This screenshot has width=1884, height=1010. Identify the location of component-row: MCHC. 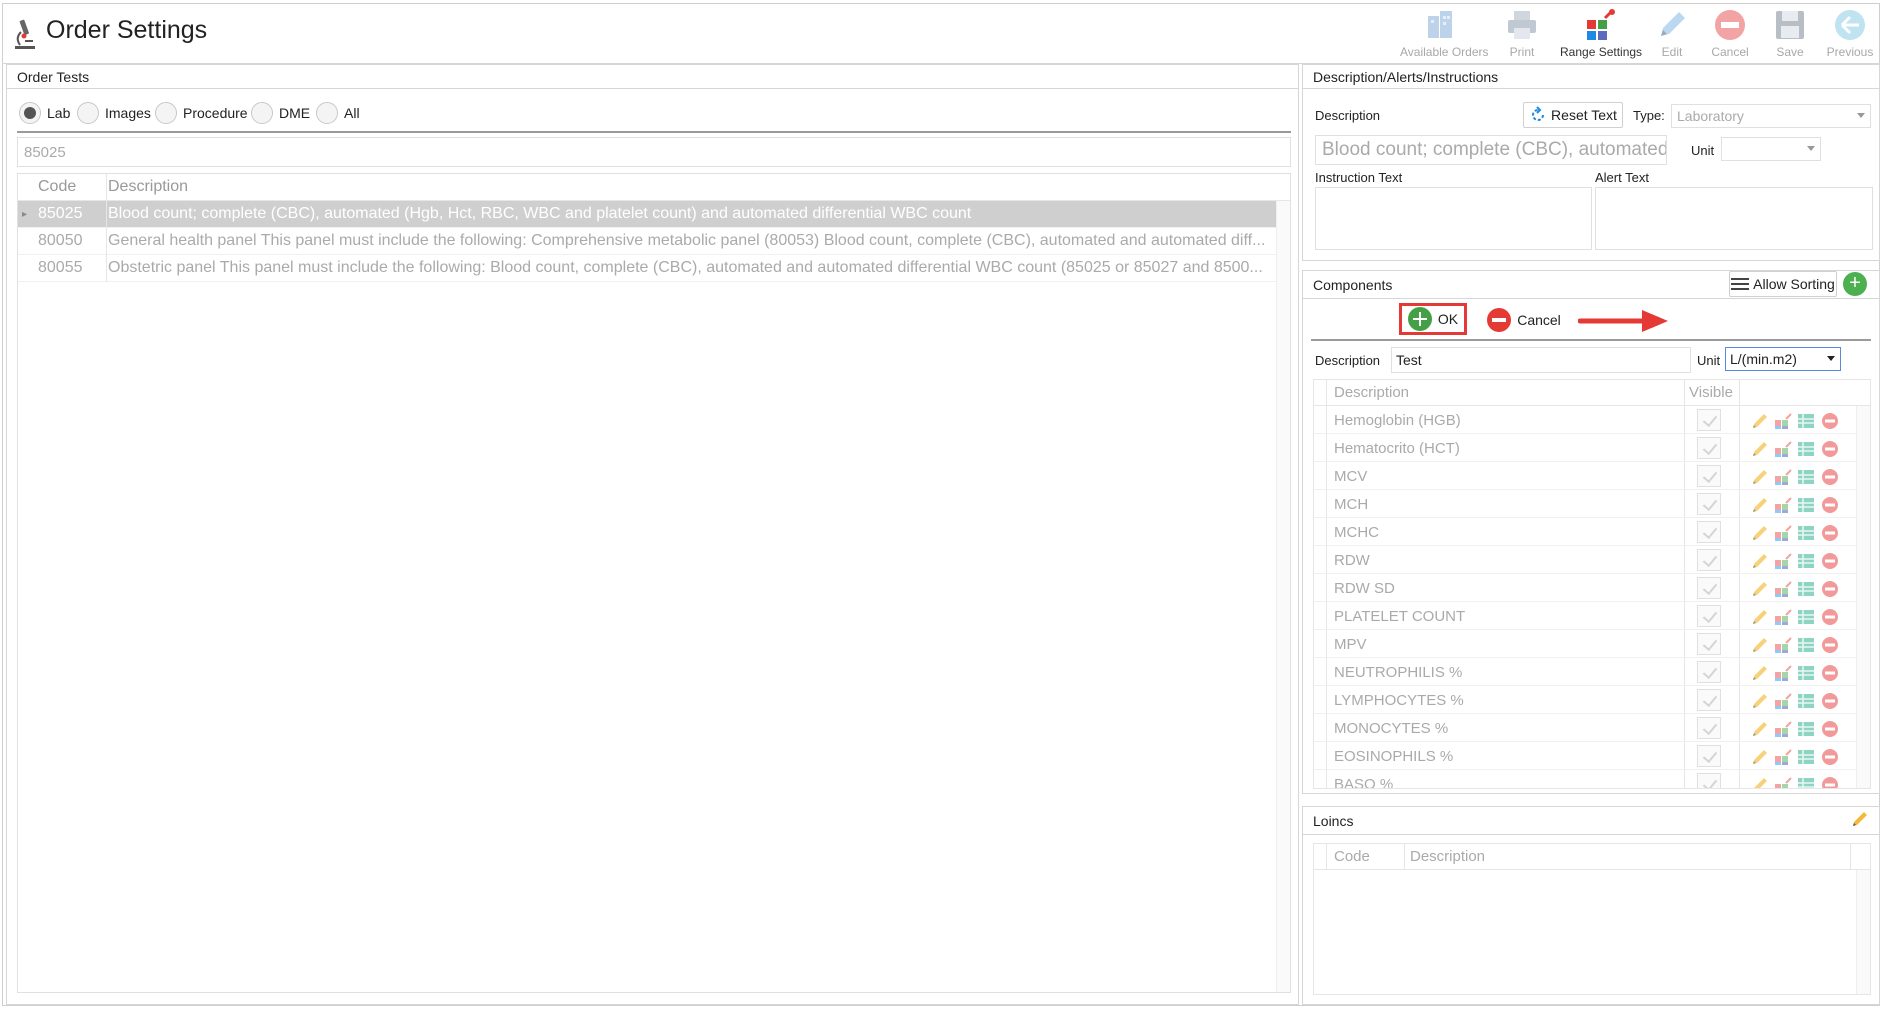
(1585, 532).